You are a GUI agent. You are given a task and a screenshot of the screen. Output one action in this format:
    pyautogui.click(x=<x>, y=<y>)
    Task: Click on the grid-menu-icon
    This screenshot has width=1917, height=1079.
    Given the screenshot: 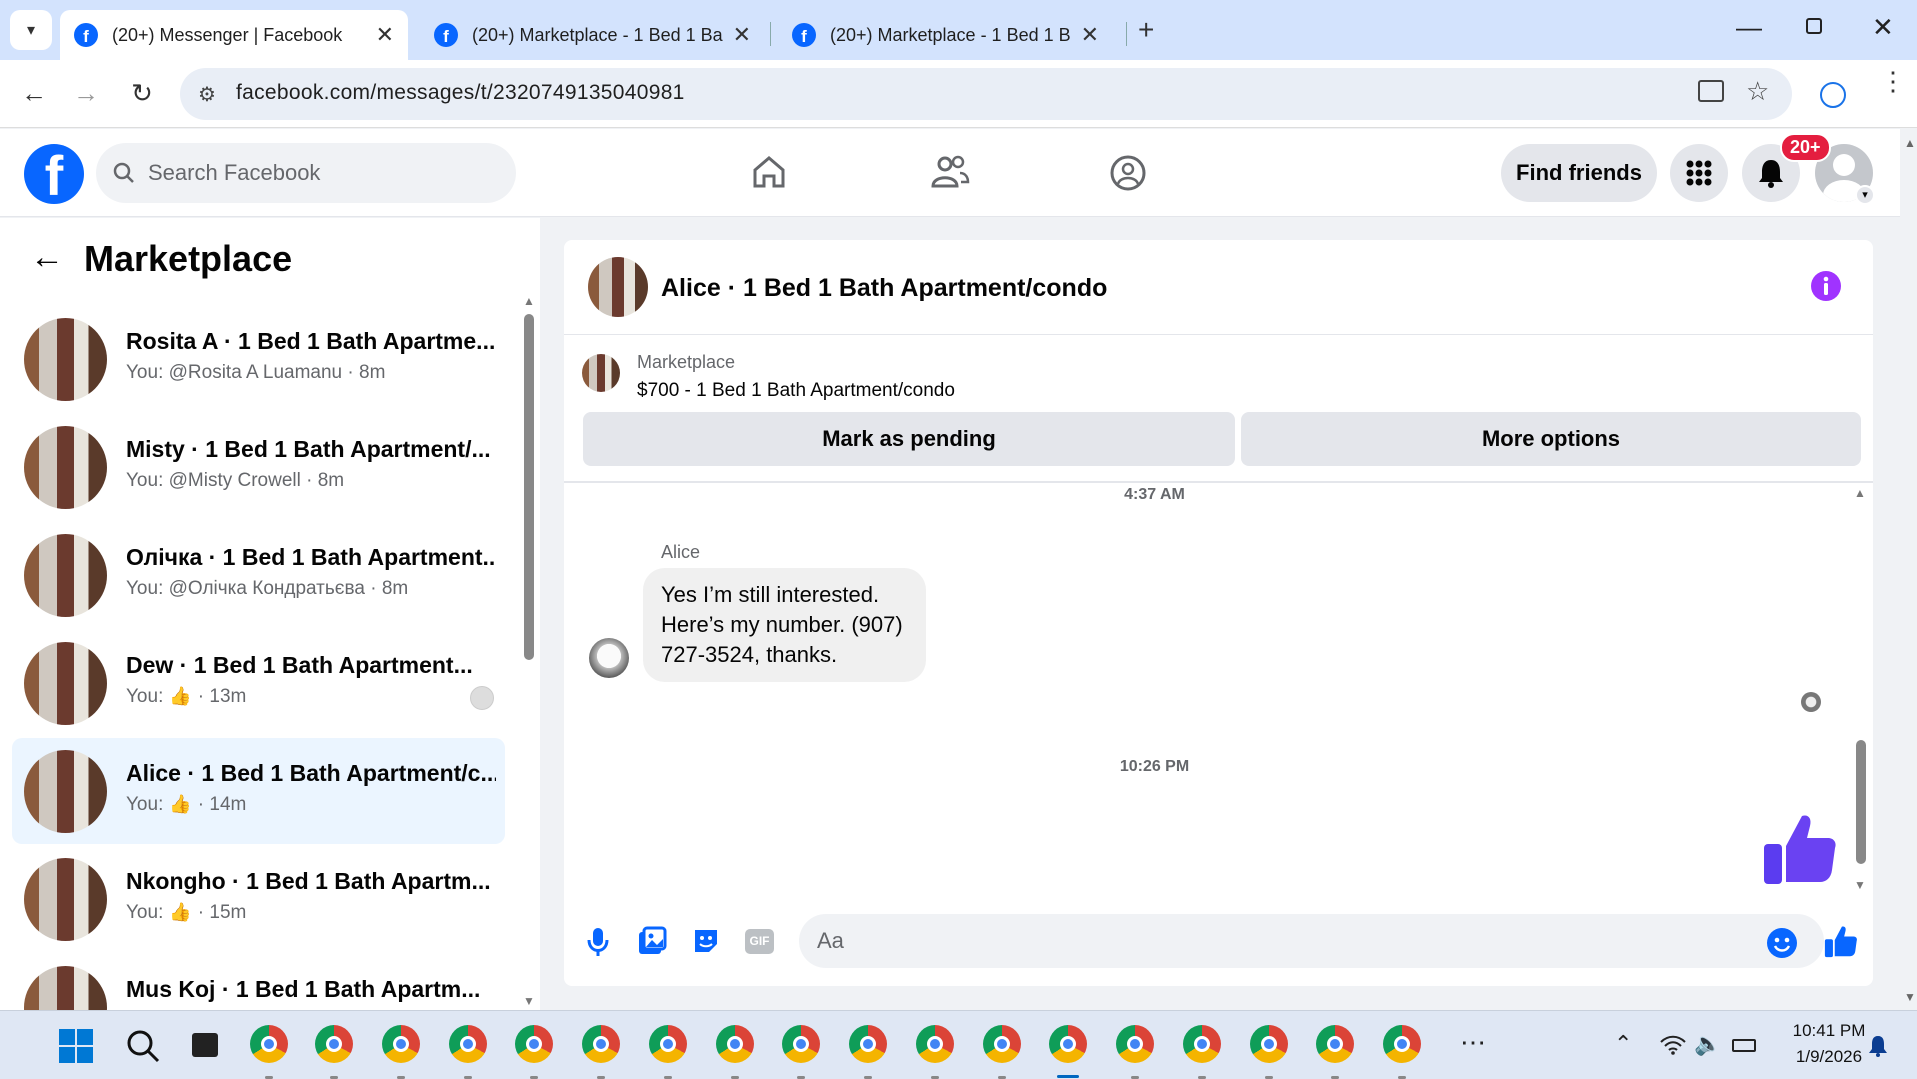 What is the action you would take?
    pyautogui.click(x=1699, y=173)
    